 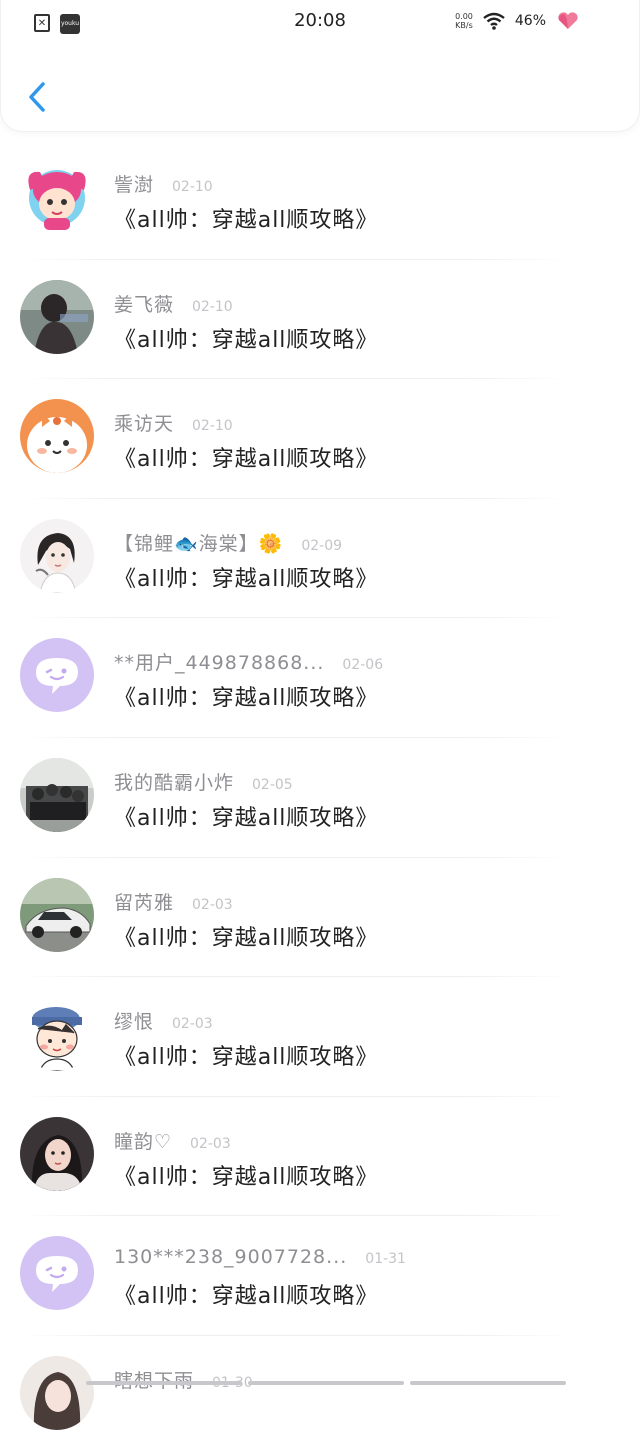 I want to click on list-item-date: 02-05, so click(x=272, y=784).